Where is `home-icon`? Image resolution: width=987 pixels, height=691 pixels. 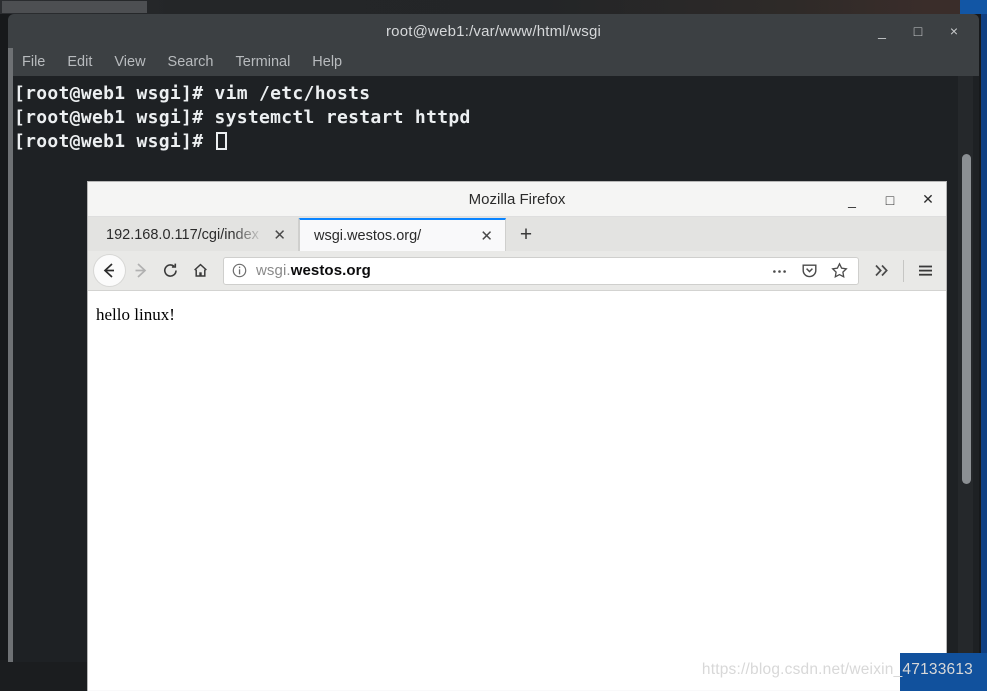 home-icon is located at coordinates (200, 270).